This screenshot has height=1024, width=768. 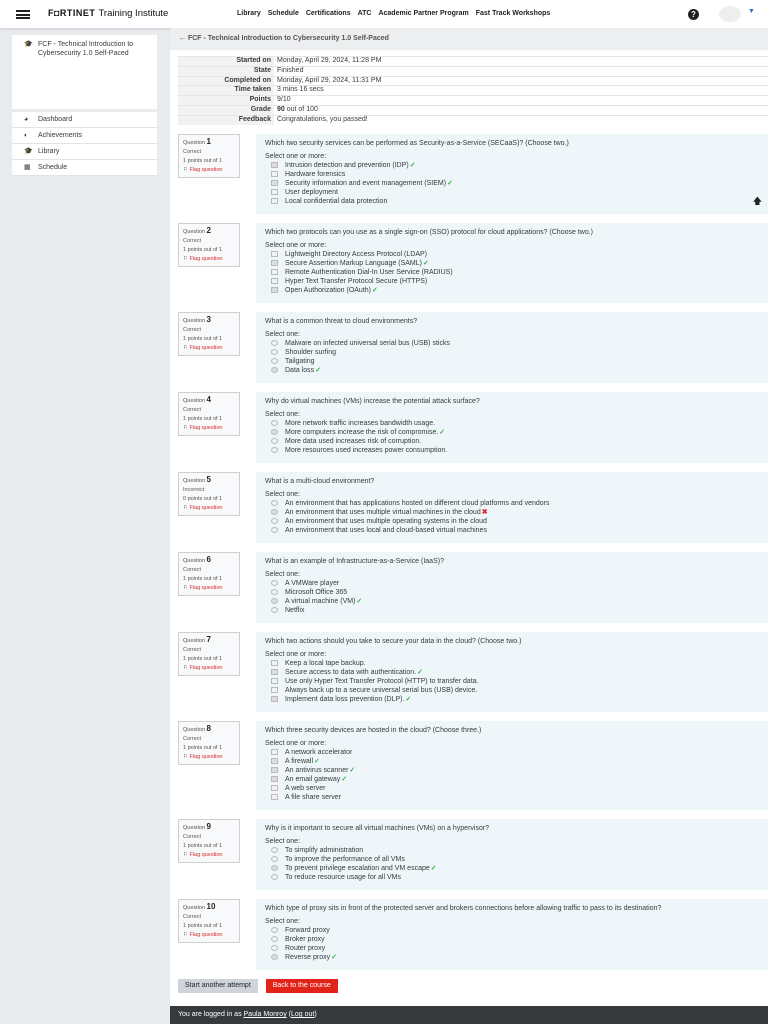 What do you see at coordinates (511, 201) in the screenshot?
I see `answer-option: Local confidential data protection` at bounding box center [511, 201].